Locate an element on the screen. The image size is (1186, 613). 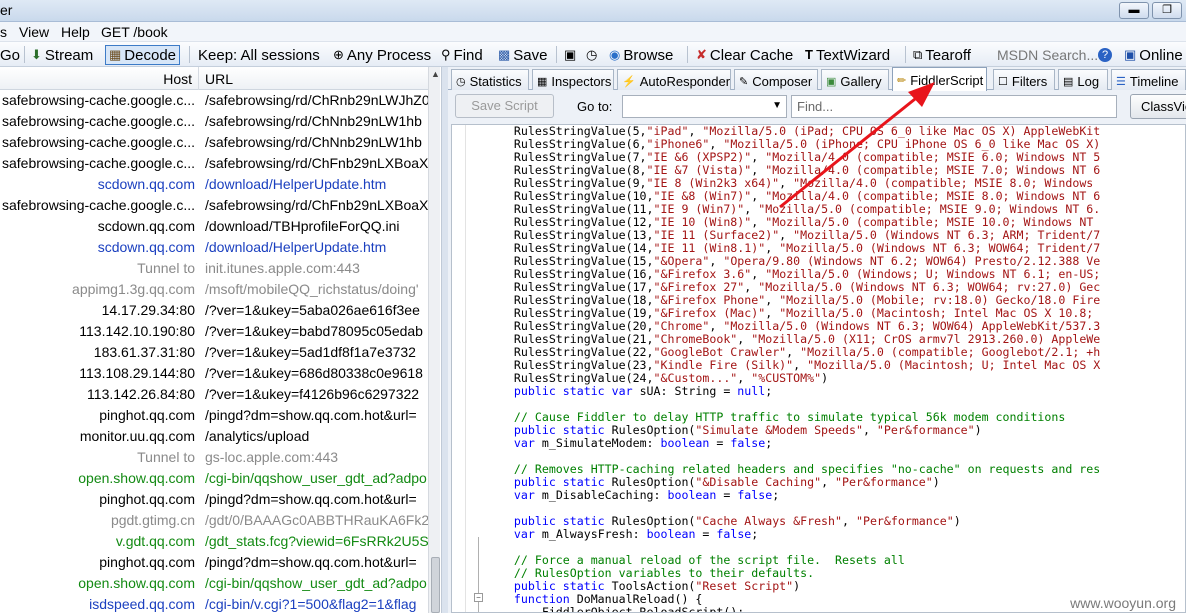
code-token: RulesStringValue(16, is located at coordinates (570, 274).